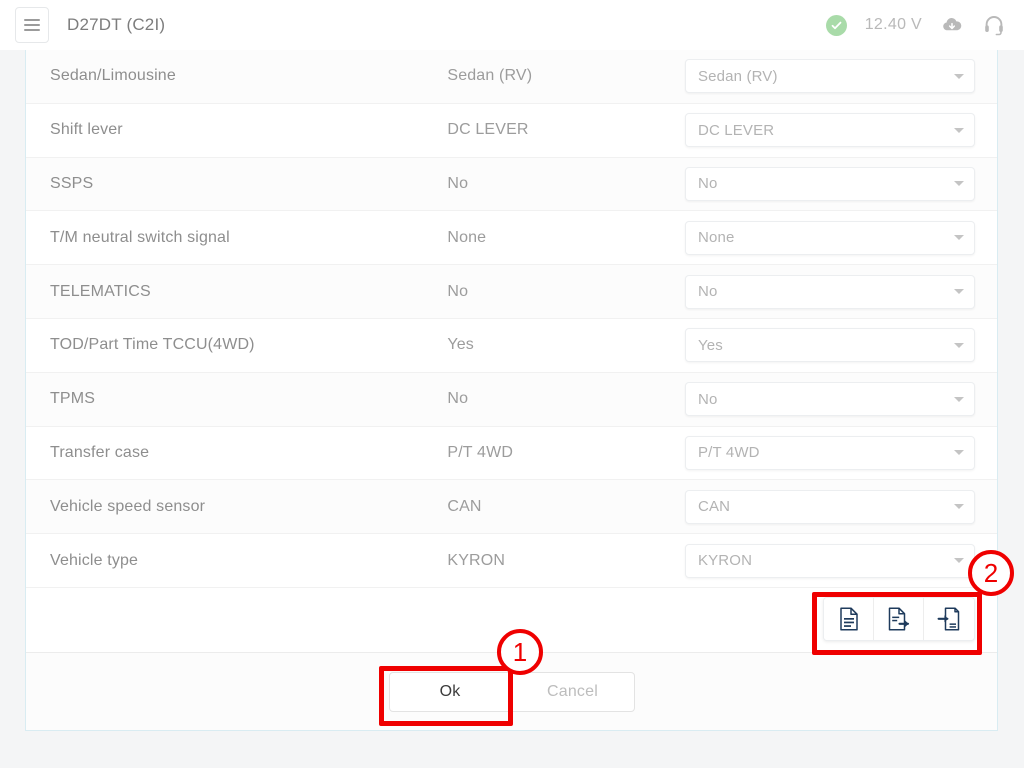 The height and width of the screenshot is (768, 1024). What do you see at coordinates (736, 130) in the screenshot?
I see `dropdown-selected-value: DC LEVER` at bounding box center [736, 130].